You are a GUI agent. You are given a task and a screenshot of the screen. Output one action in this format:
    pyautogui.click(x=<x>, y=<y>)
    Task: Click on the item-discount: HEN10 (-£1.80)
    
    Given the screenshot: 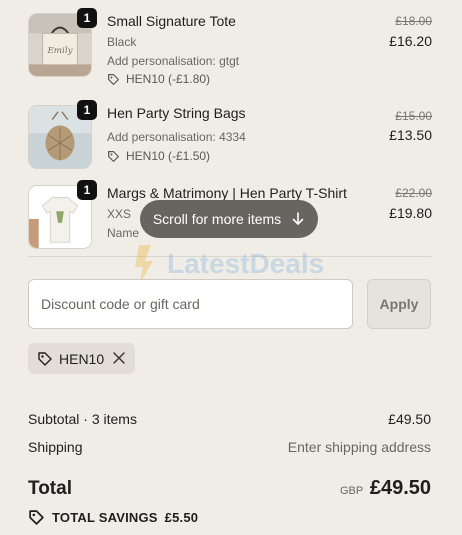 What is the action you would take?
    pyautogui.click(x=158, y=79)
    